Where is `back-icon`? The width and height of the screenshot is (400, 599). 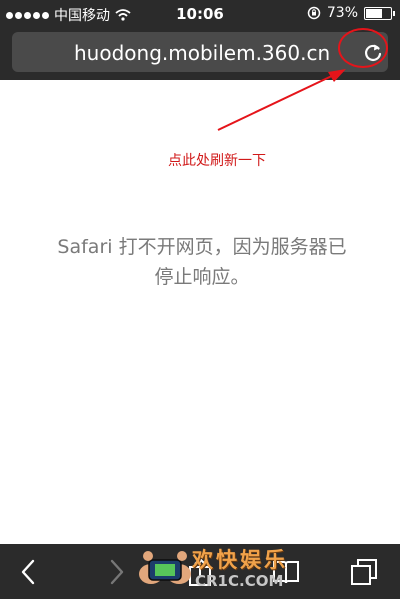
back-icon is located at coordinates (28, 572).